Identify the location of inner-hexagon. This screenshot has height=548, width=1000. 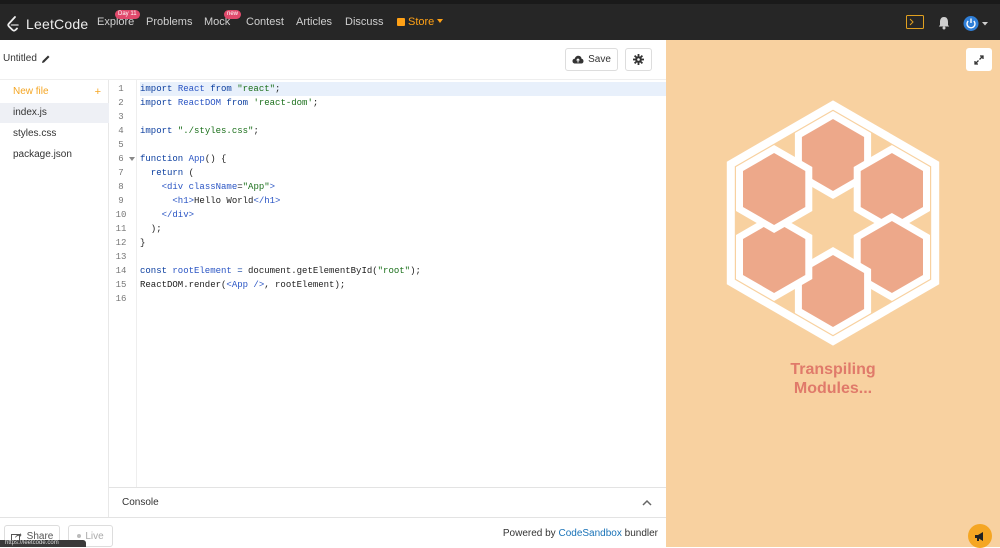
(774, 189).